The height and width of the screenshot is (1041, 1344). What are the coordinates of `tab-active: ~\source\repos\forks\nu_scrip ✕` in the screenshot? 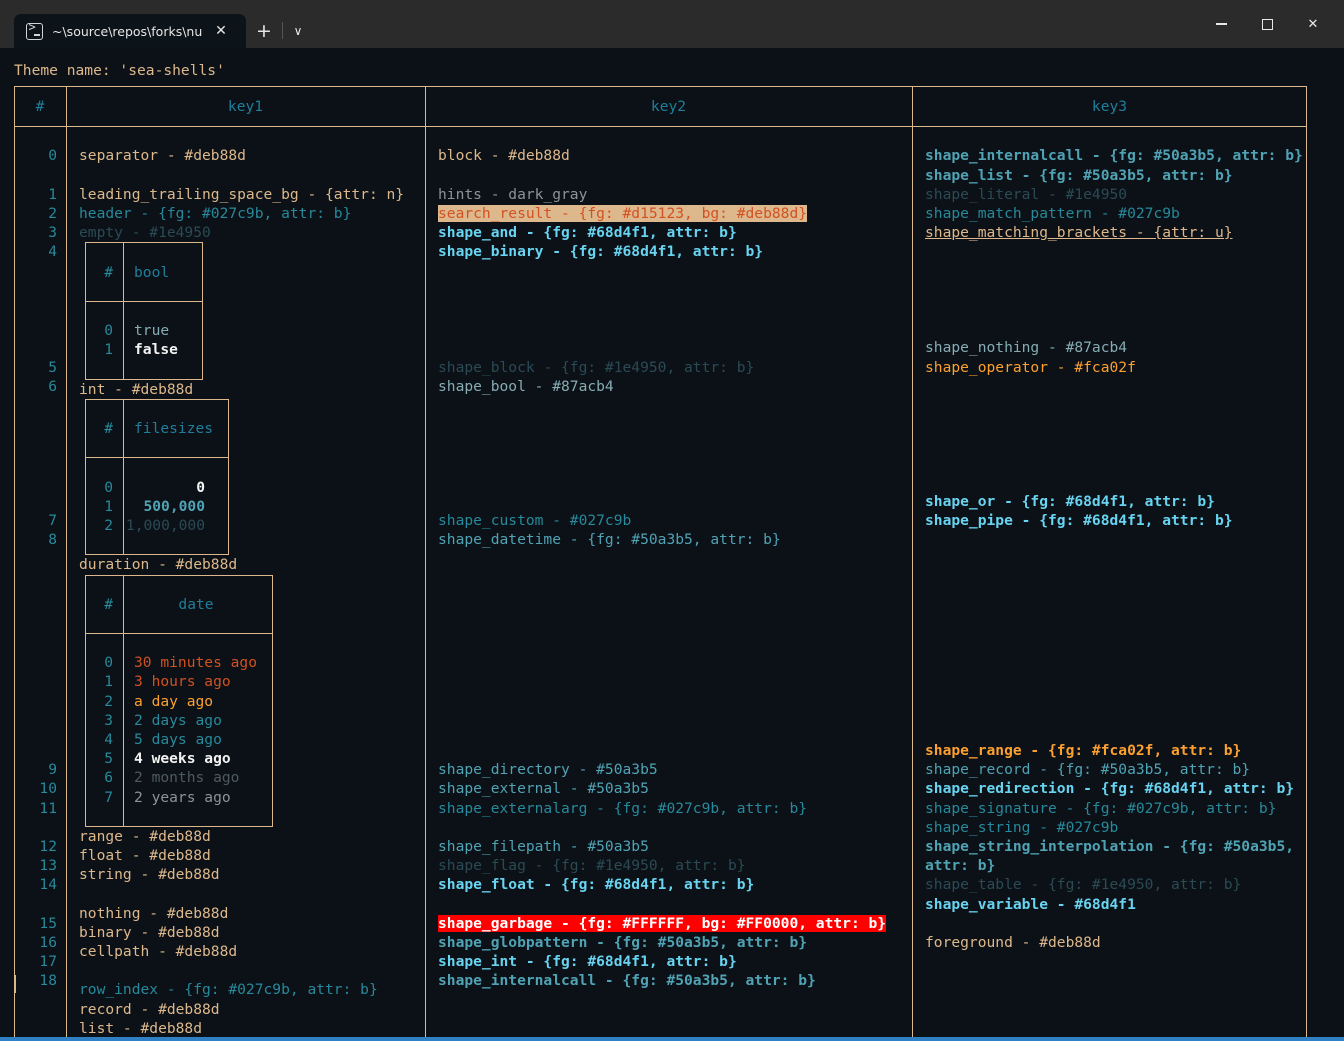 It's located at (130, 31).